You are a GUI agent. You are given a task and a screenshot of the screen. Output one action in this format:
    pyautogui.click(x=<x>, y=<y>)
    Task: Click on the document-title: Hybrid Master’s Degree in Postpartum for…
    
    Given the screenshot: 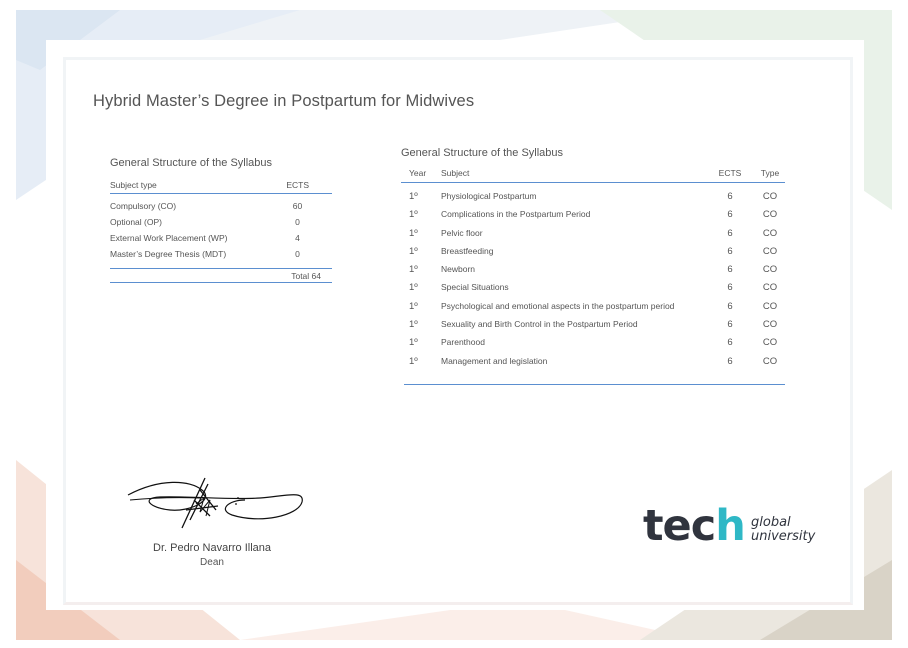 What is the action you would take?
    pyautogui.click(x=284, y=101)
    